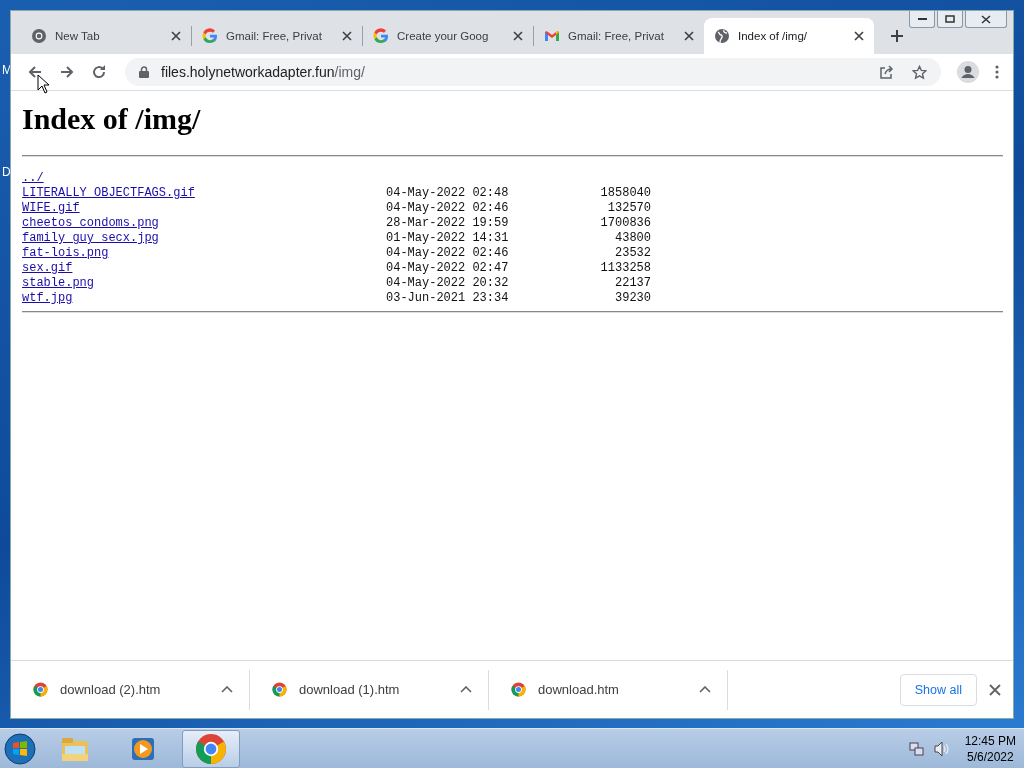  What do you see at coordinates (443, 36) in the screenshot?
I see `tab-title: Create your Goog` at bounding box center [443, 36].